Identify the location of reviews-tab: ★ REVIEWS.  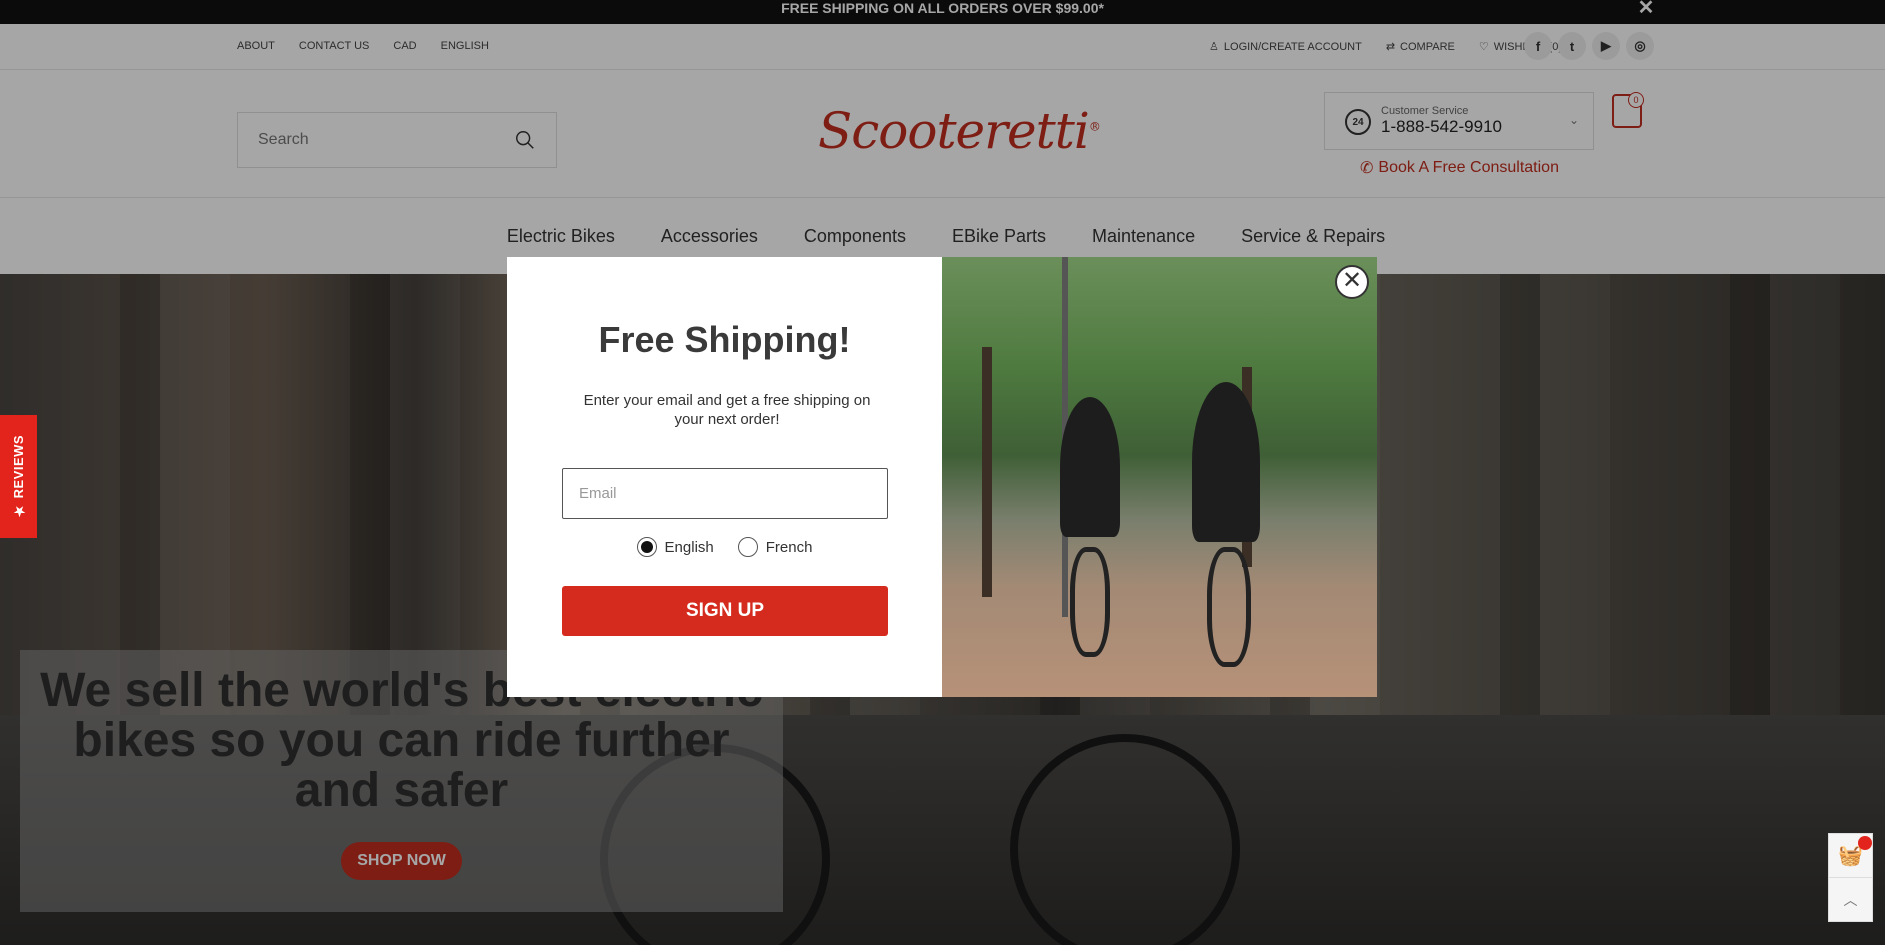
(18, 476).